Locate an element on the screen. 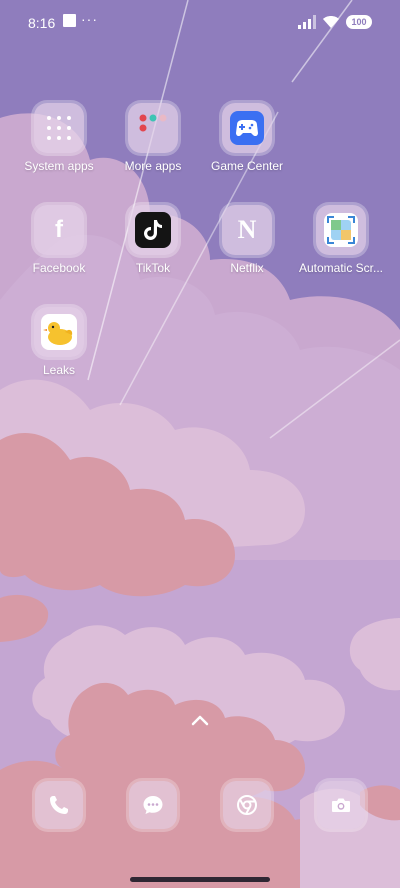  app-drawer-arrow-icon is located at coordinates (200, 720).